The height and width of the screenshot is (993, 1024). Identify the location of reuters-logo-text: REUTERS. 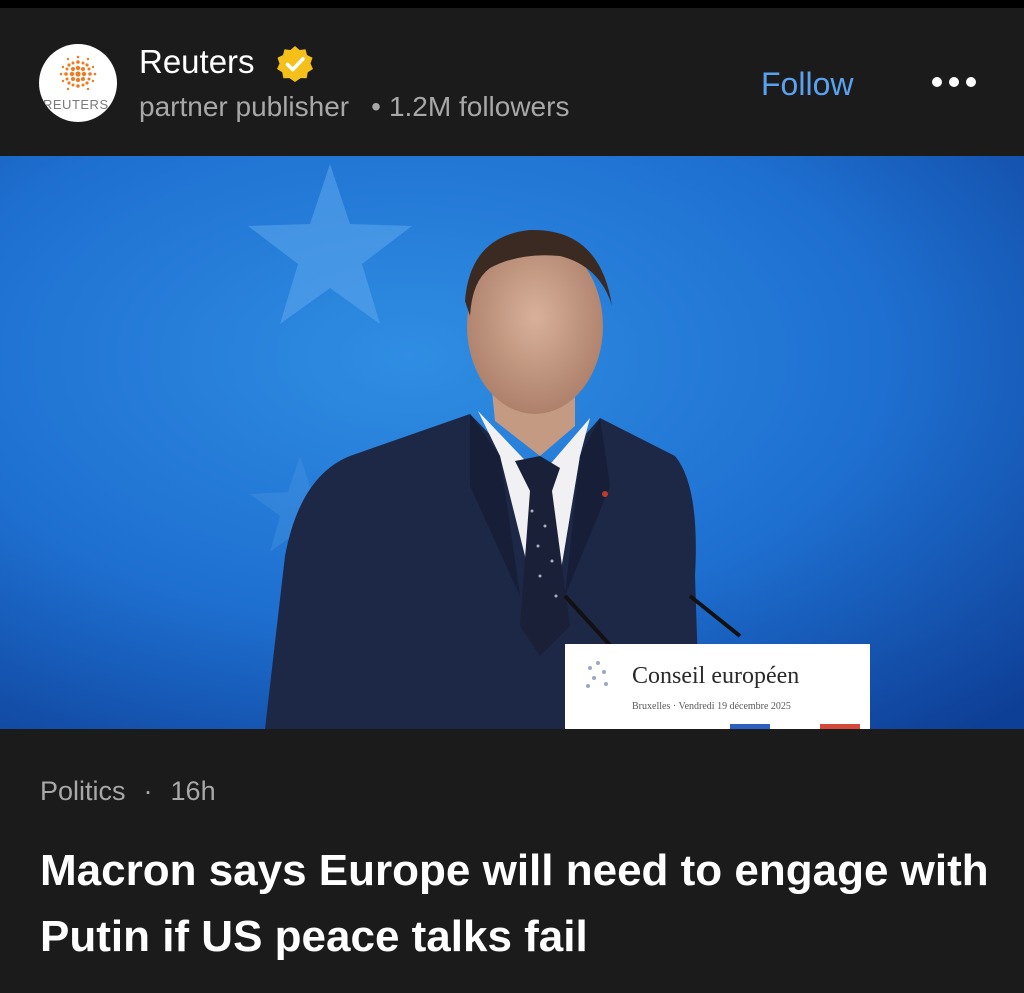
(76, 104).